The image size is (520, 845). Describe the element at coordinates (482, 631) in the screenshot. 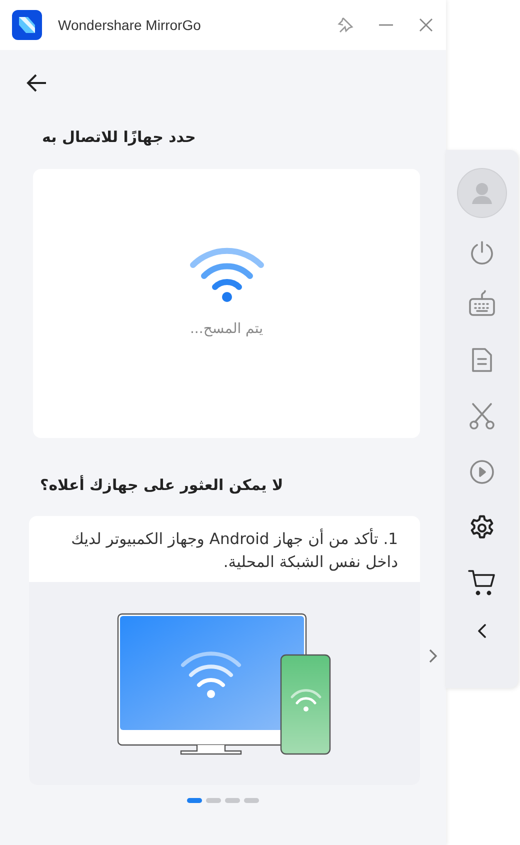

I see `collapse-arrow-icon` at that location.